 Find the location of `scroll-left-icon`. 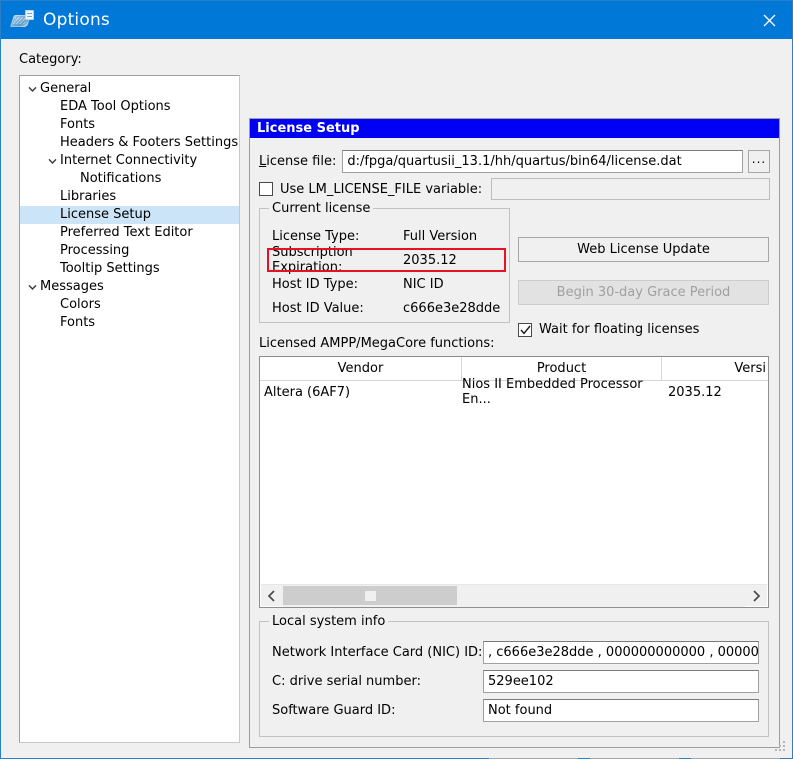

scroll-left-icon is located at coordinates (272, 596).